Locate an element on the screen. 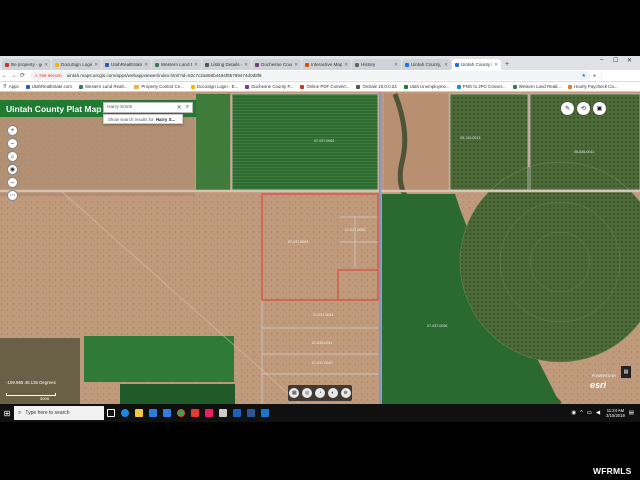 The height and width of the screenshot is (480, 640). menu-icon: ⋮ is located at coordinates (601, 76).